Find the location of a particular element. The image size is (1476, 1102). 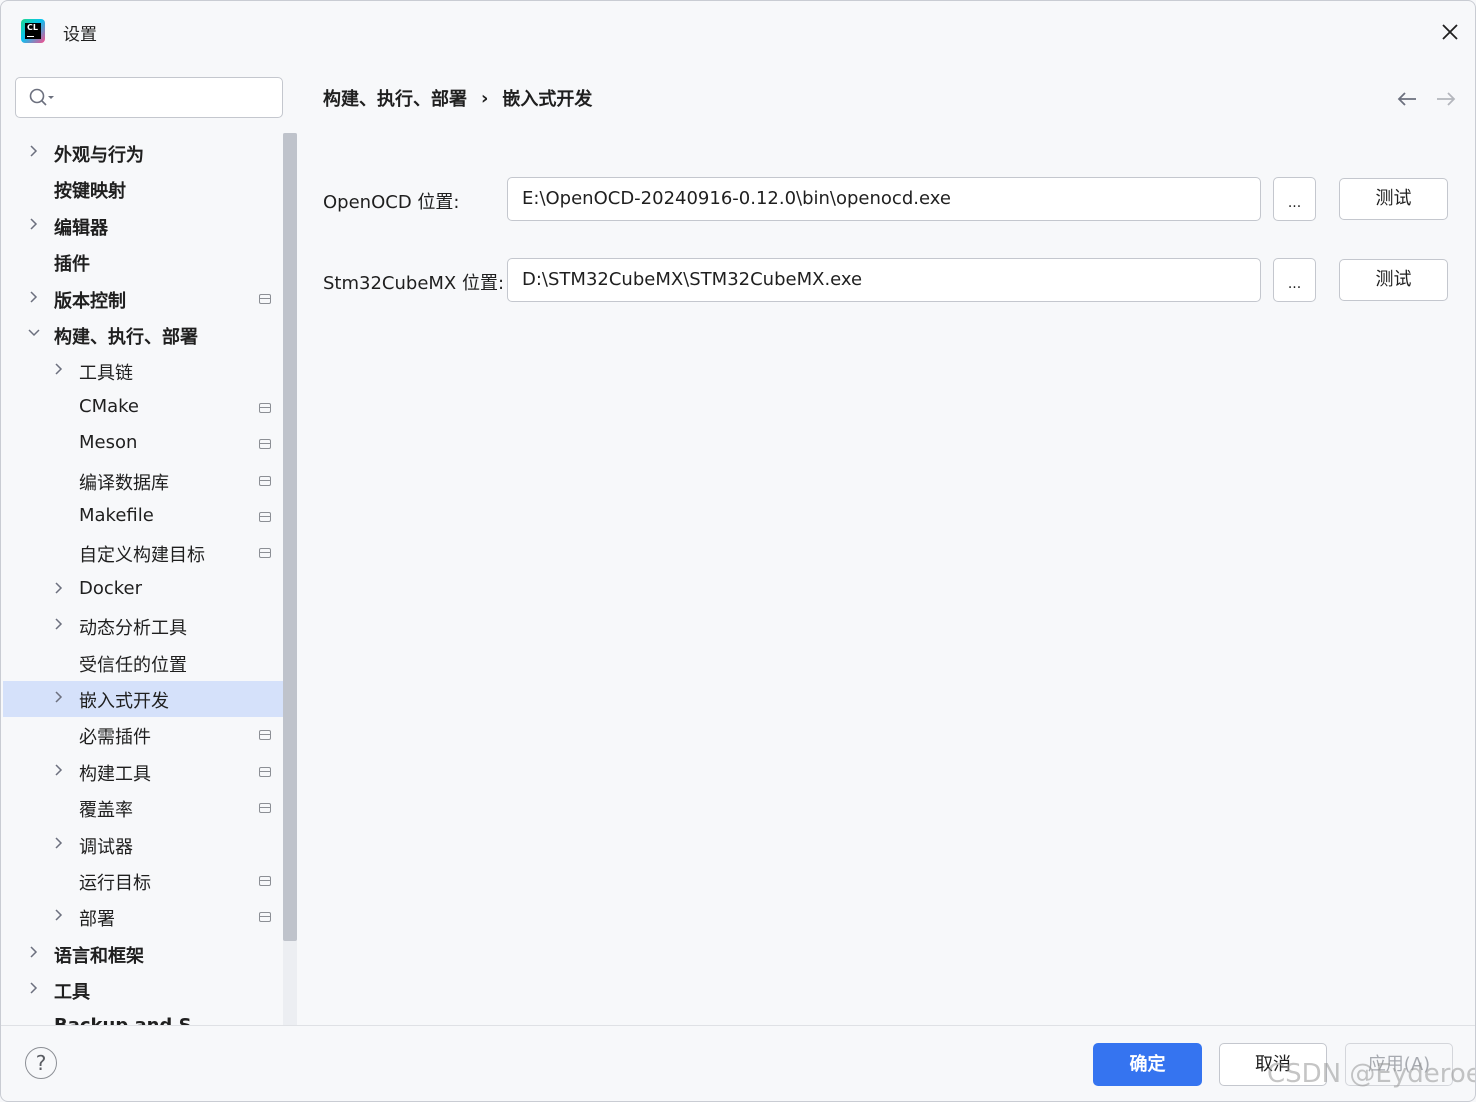

tree-item-label: 语言和框架 is located at coordinates (99, 956).